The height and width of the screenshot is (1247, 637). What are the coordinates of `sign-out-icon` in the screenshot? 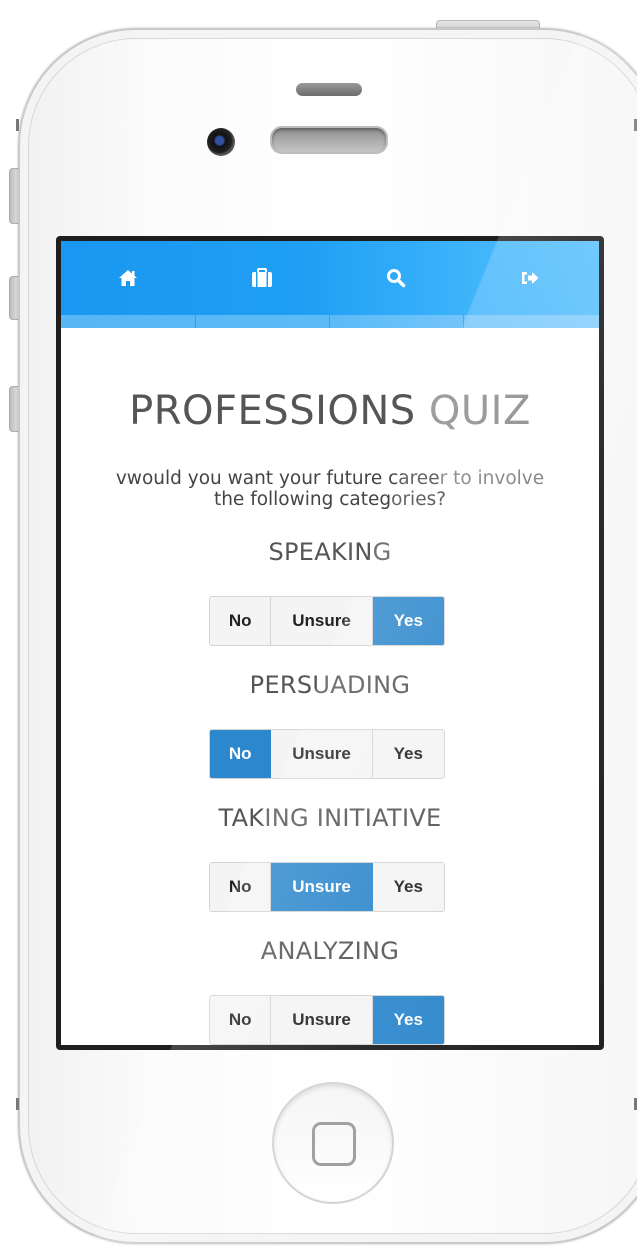 It's located at (530, 278).